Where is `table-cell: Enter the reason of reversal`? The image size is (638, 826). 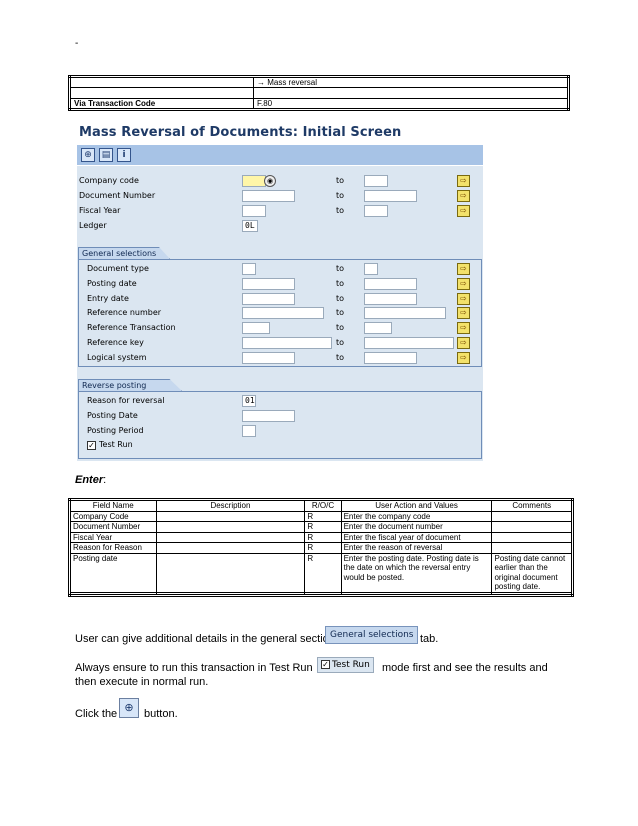
table-cell: Enter the reason of reversal is located at coordinates (416, 548).